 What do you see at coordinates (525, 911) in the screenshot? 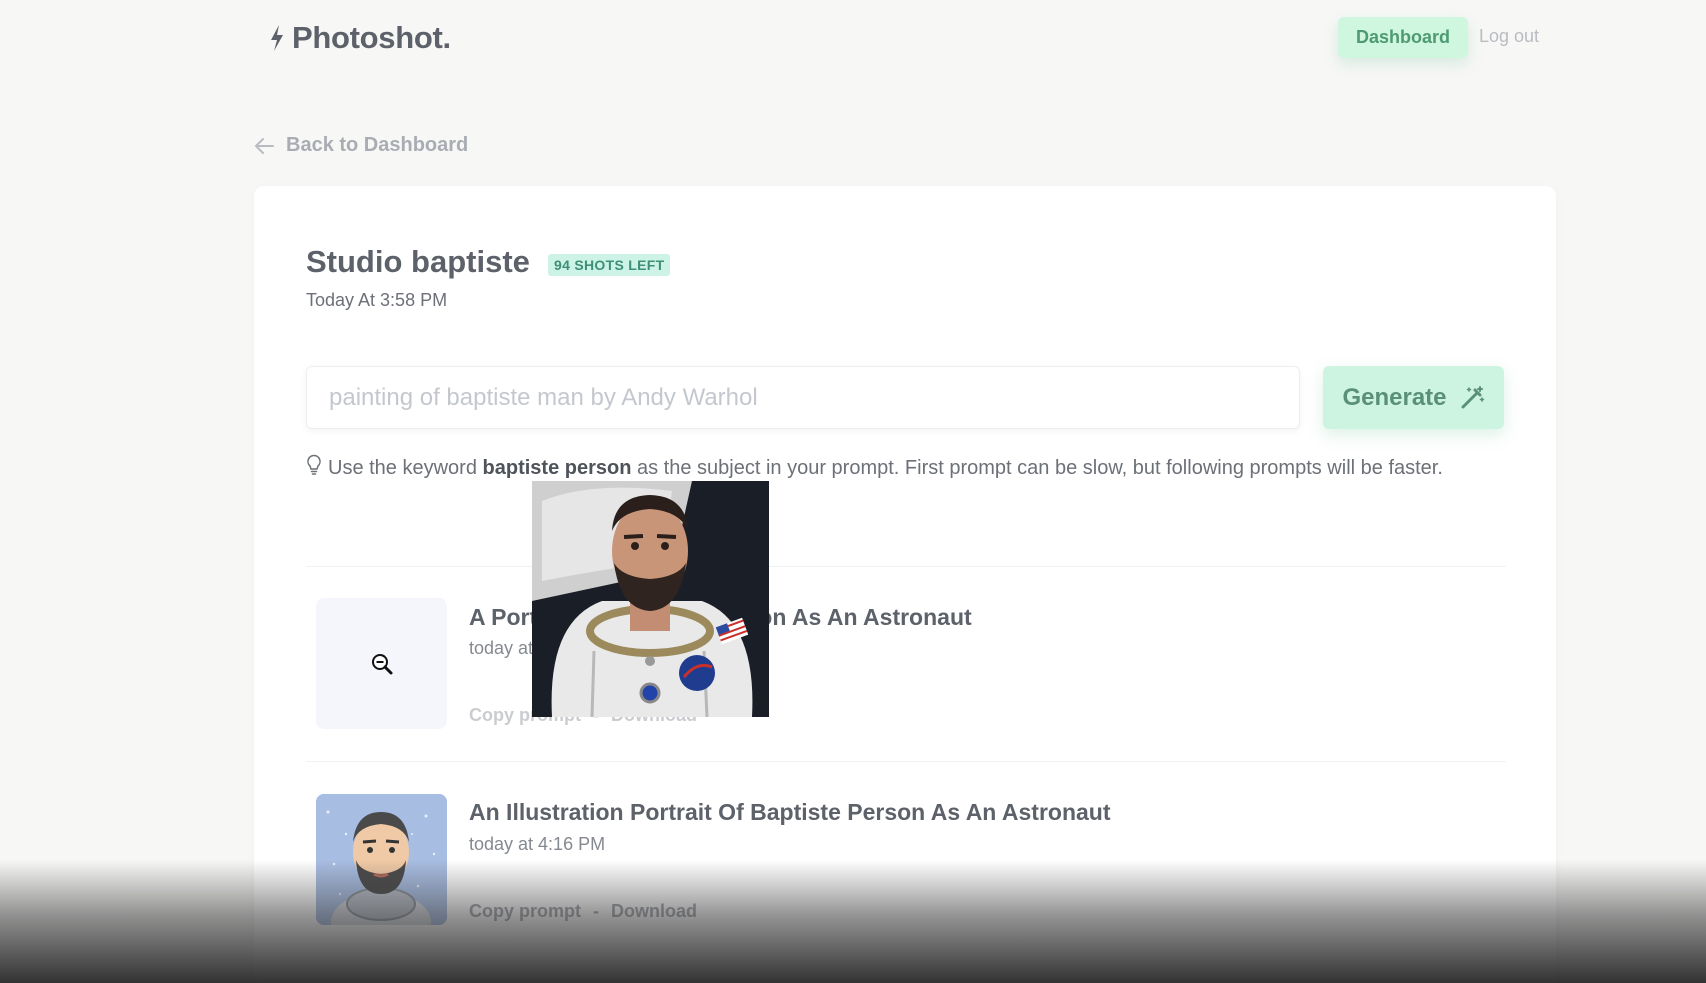
I see `copy-prompt-link: Copy prompt` at bounding box center [525, 911].